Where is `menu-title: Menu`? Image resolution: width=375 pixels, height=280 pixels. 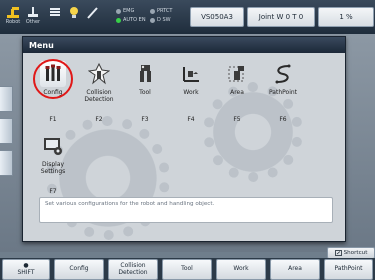 menu-title: Menu is located at coordinates (184, 45).